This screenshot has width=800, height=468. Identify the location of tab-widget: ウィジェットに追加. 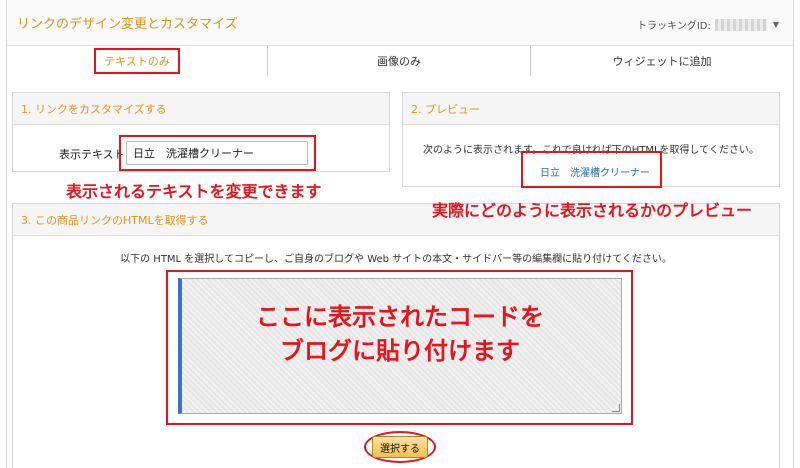
(661, 61).